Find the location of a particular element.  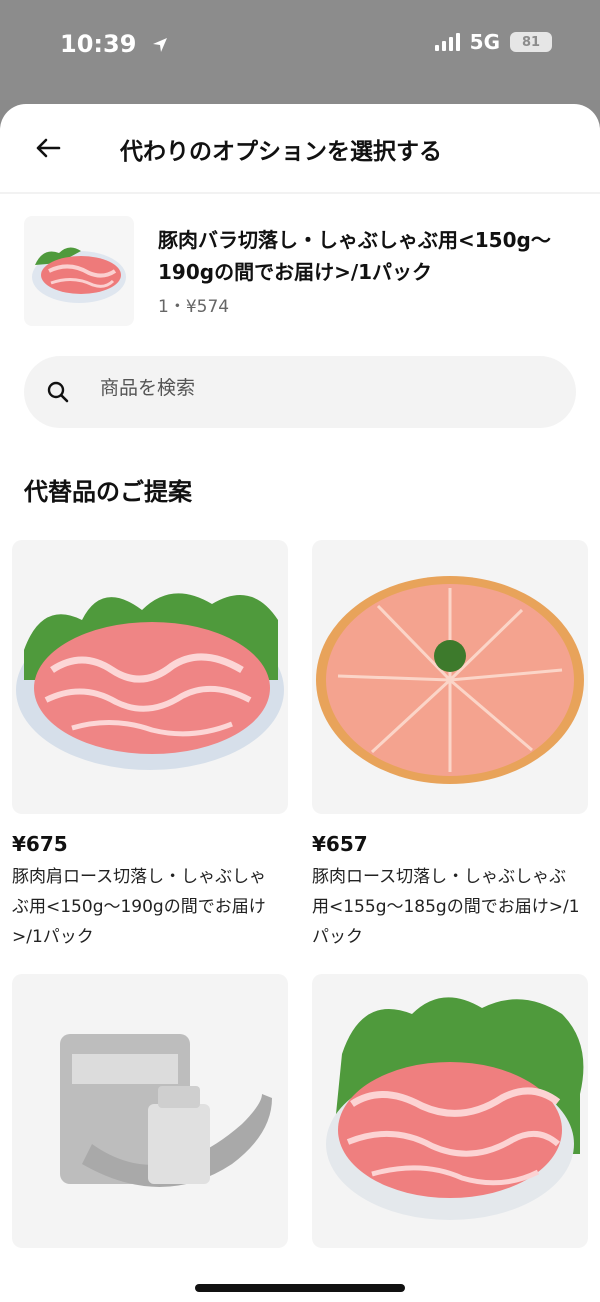

current-item-qty-price: 1・¥574 is located at coordinates (194, 307).